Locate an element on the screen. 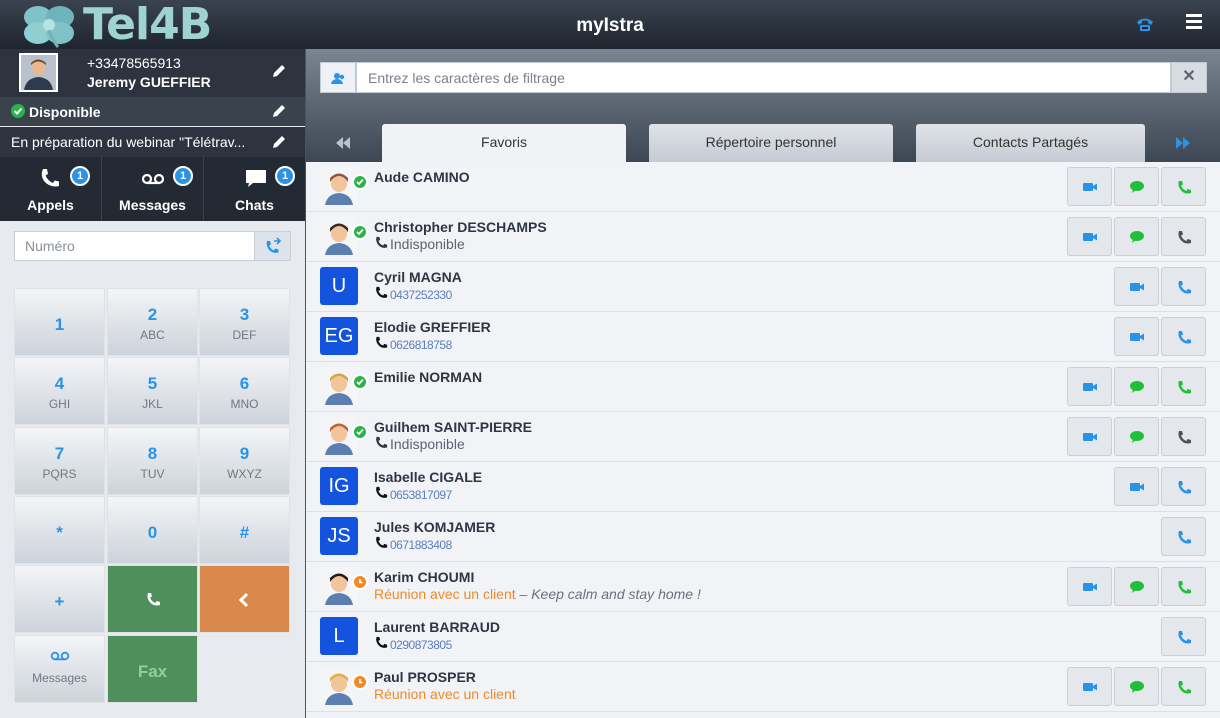 This screenshot has height=718, width=1220. key-plus: + is located at coordinates (59, 599).